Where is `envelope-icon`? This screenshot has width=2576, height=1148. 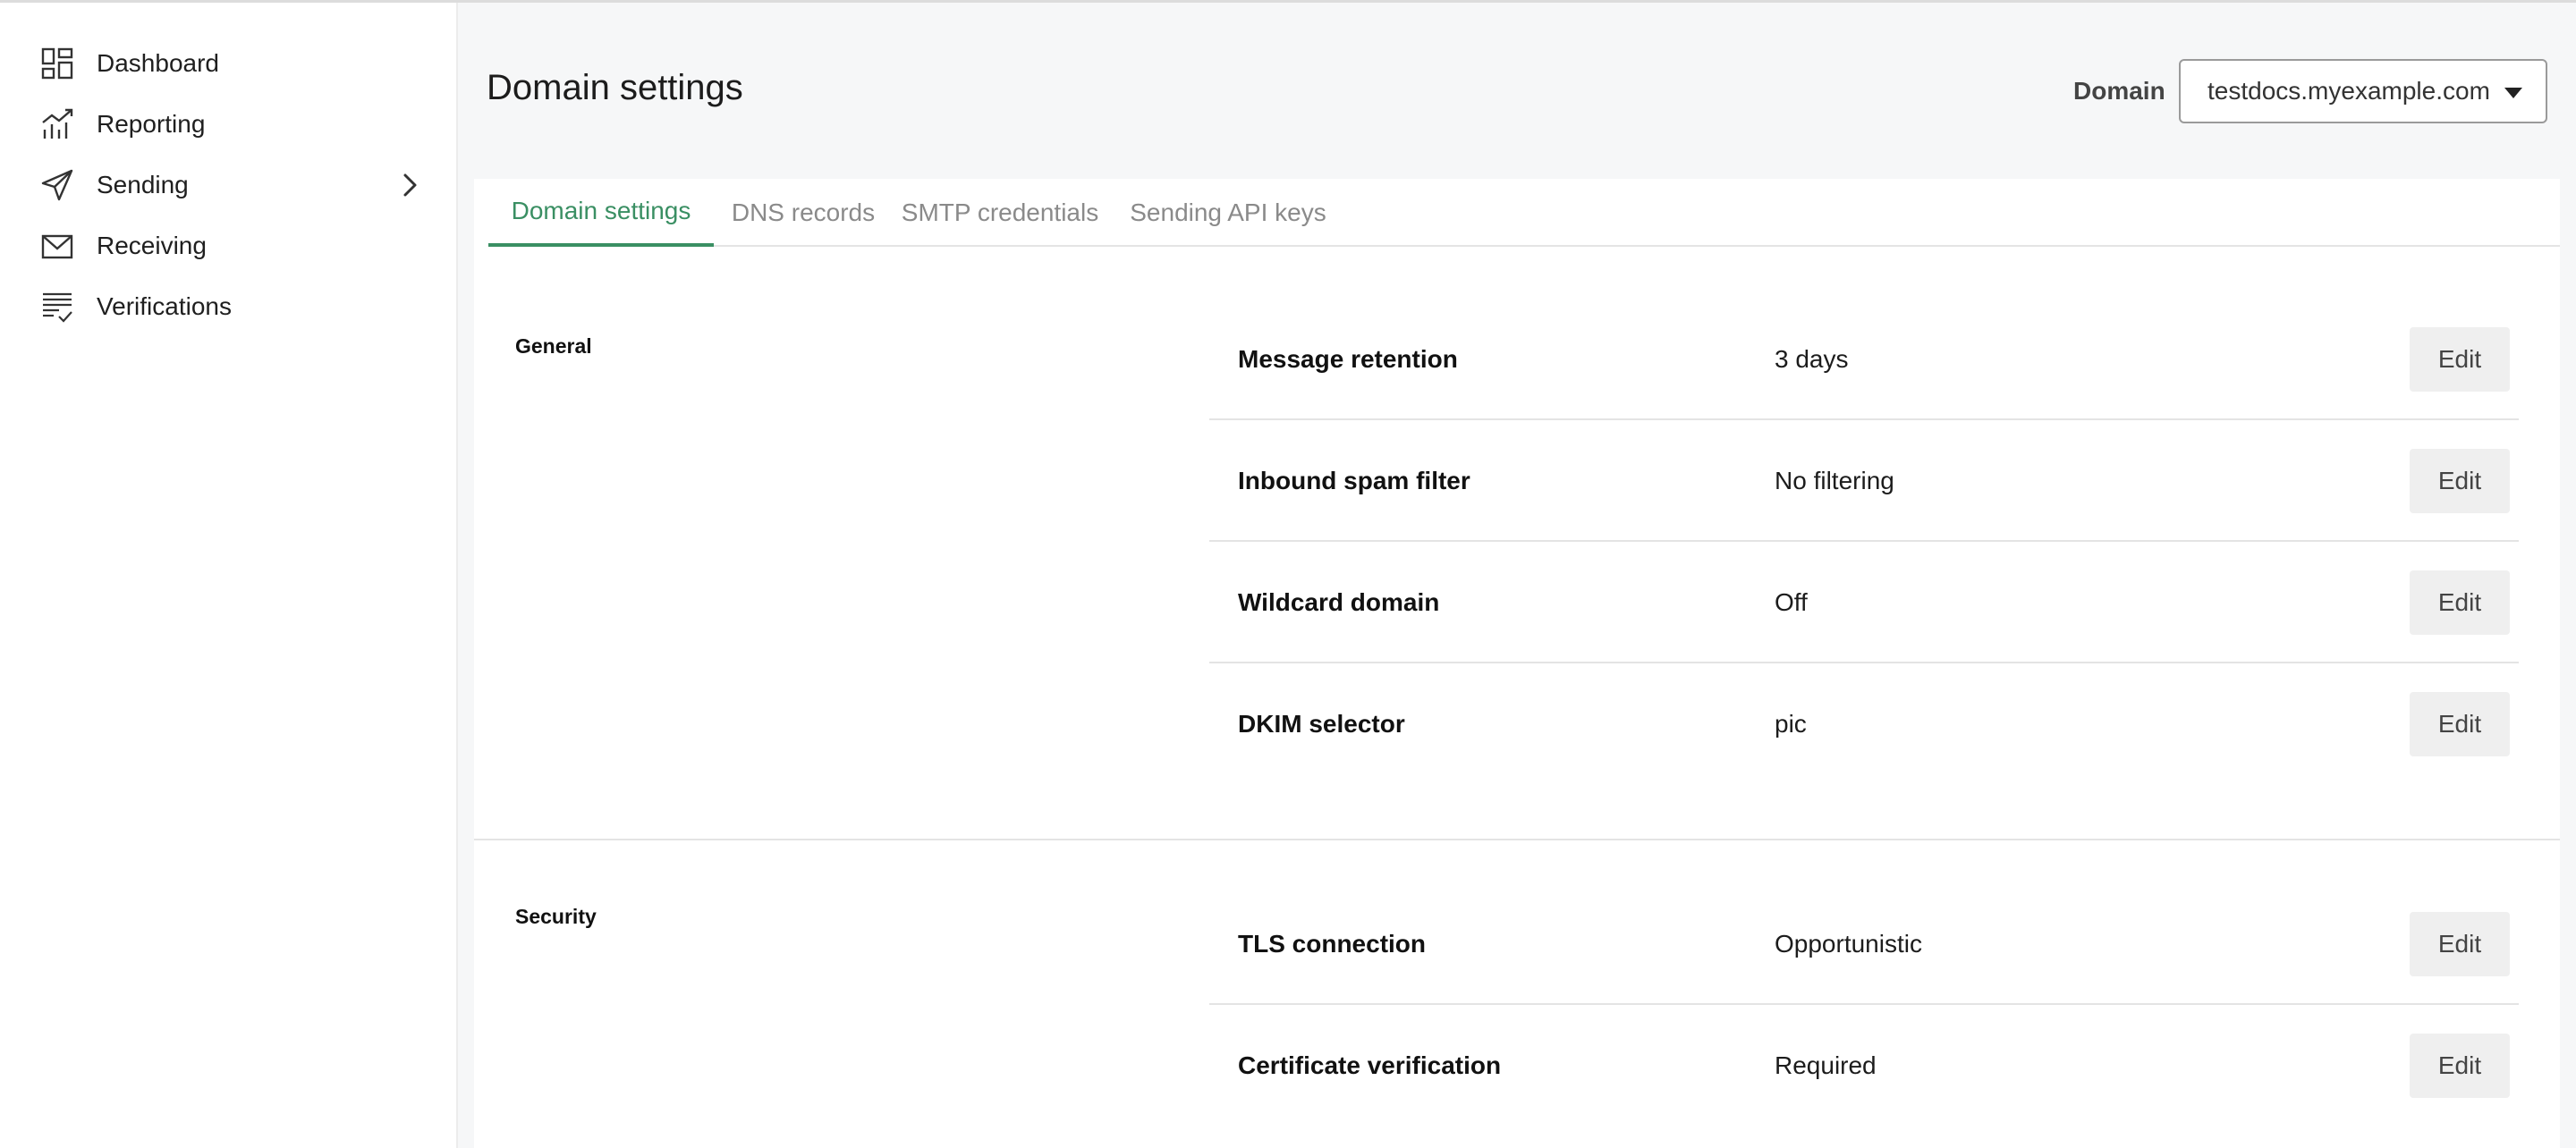 envelope-icon is located at coordinates (57, 246).